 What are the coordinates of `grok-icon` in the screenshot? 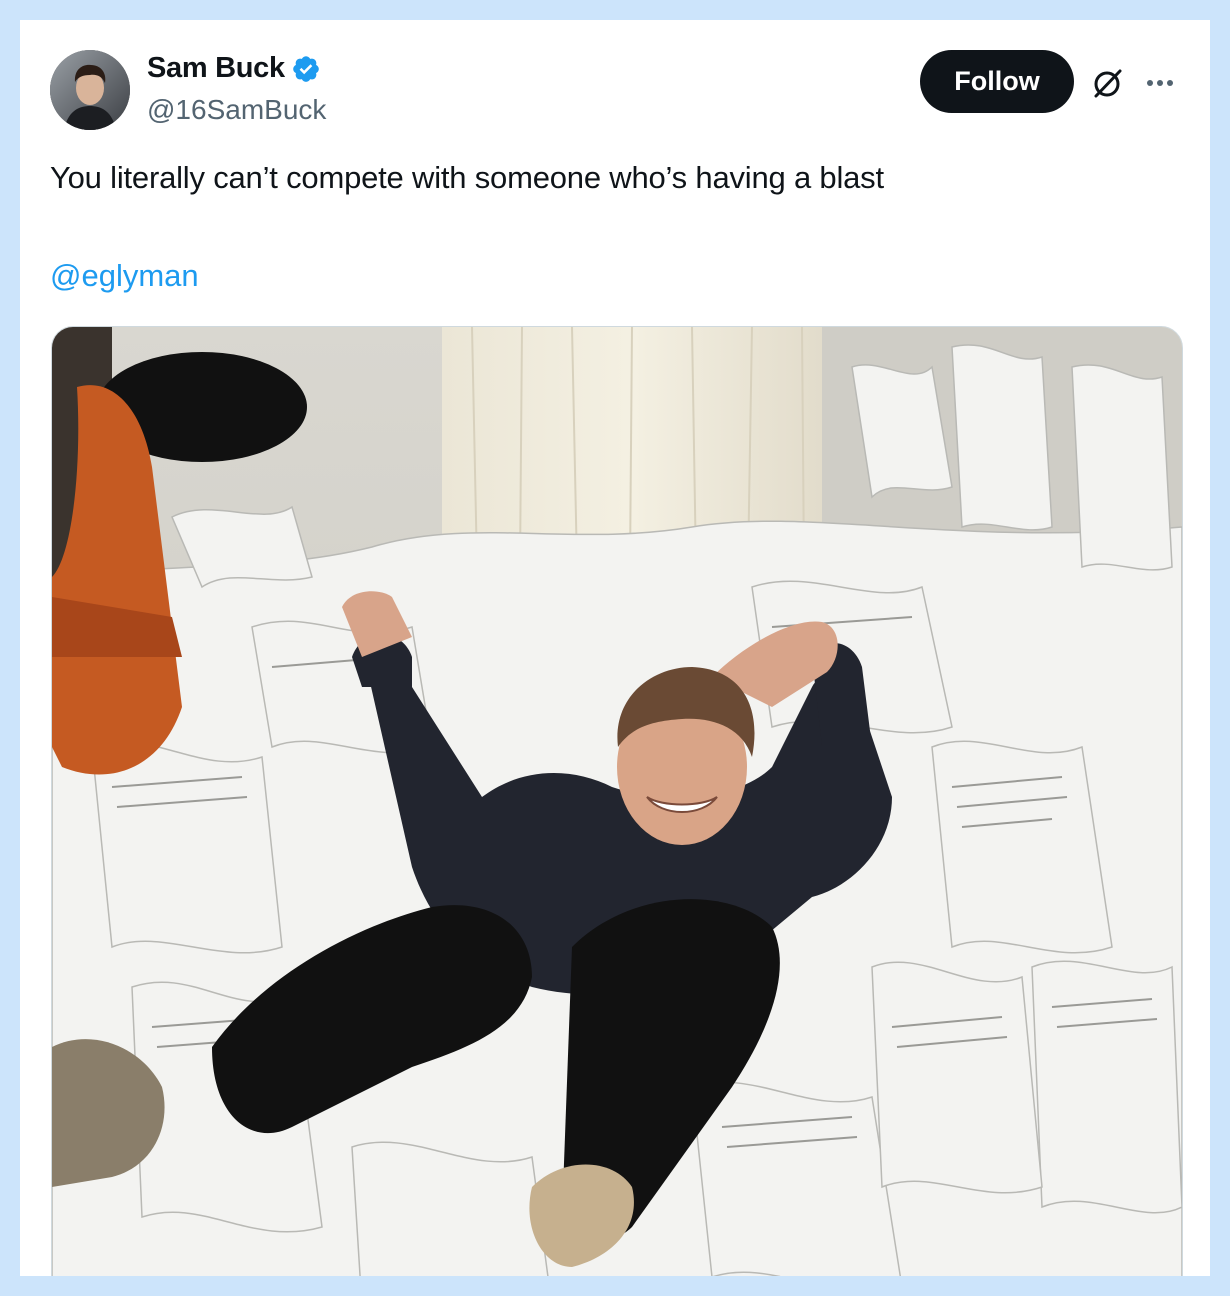 It's located at (1108, 83).